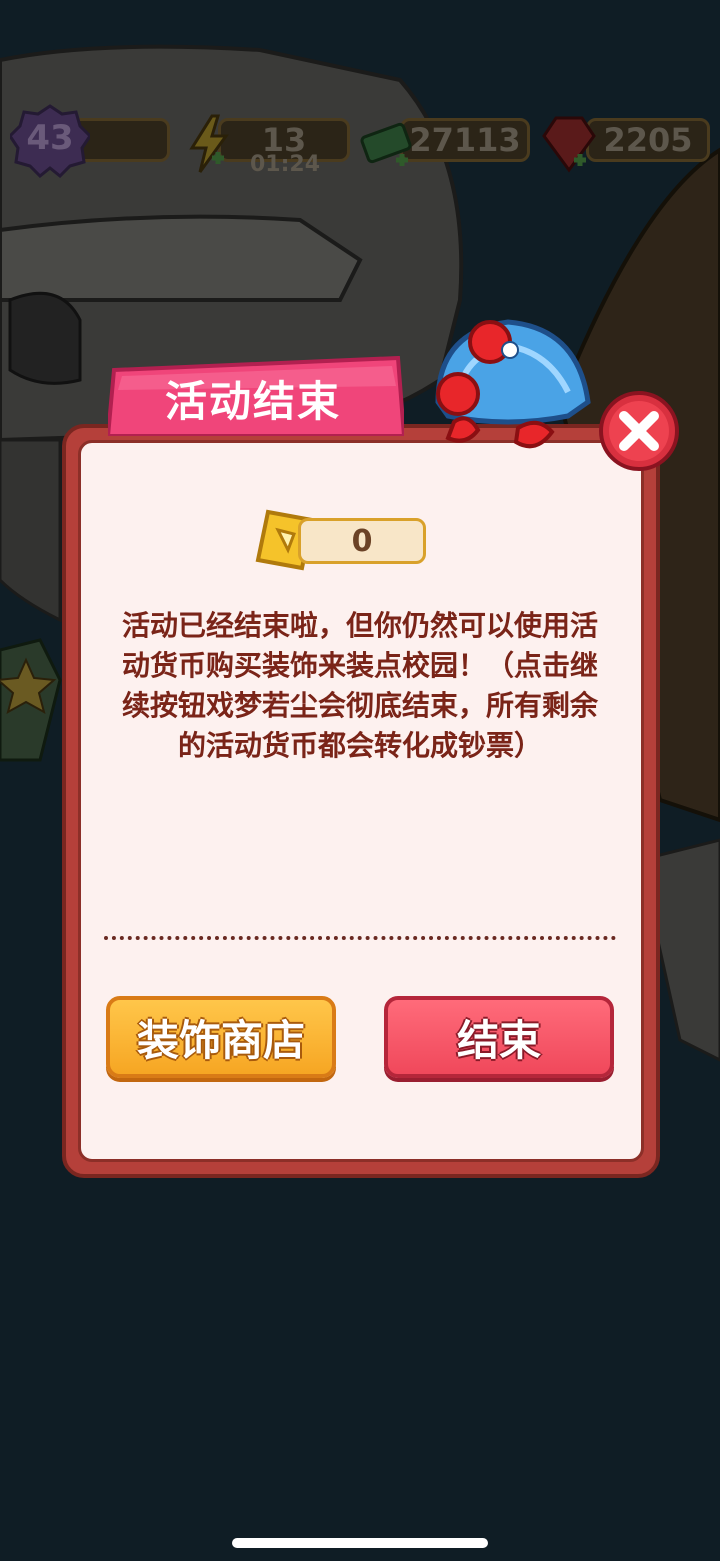 This screenshot has height=1561, width=720. What do you see at coordinates (360, 938) in the screenshot?
I see `dotted-divider` at bounding box center [360, 938].